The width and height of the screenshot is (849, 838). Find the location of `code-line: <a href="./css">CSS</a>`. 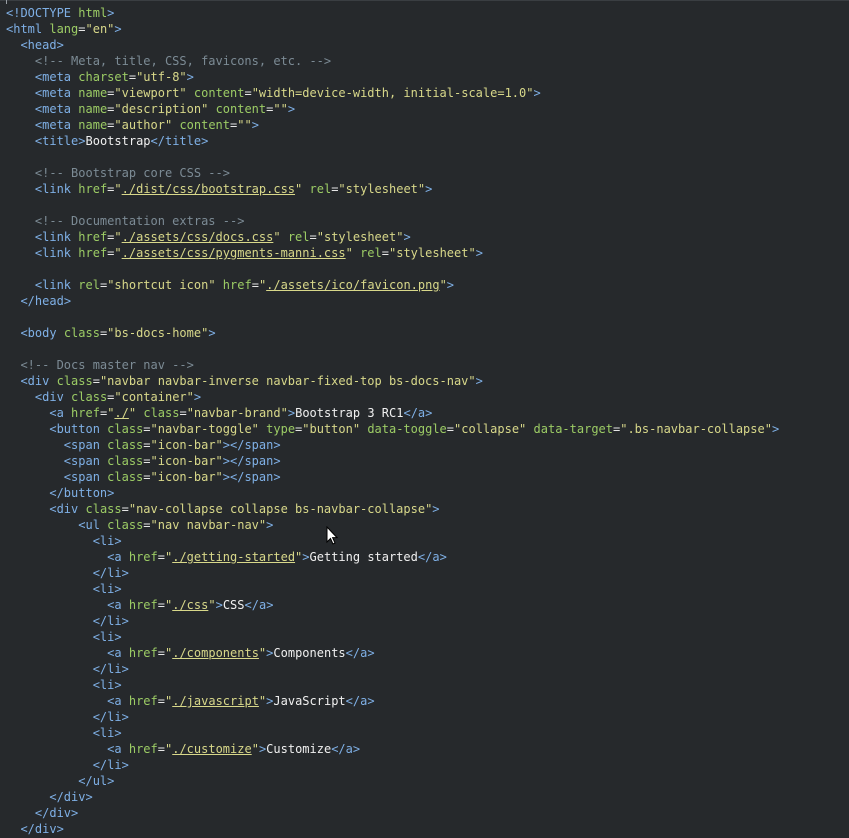

code-line: <a href="./css">CSS</a> is located at coordinates (190, 605).